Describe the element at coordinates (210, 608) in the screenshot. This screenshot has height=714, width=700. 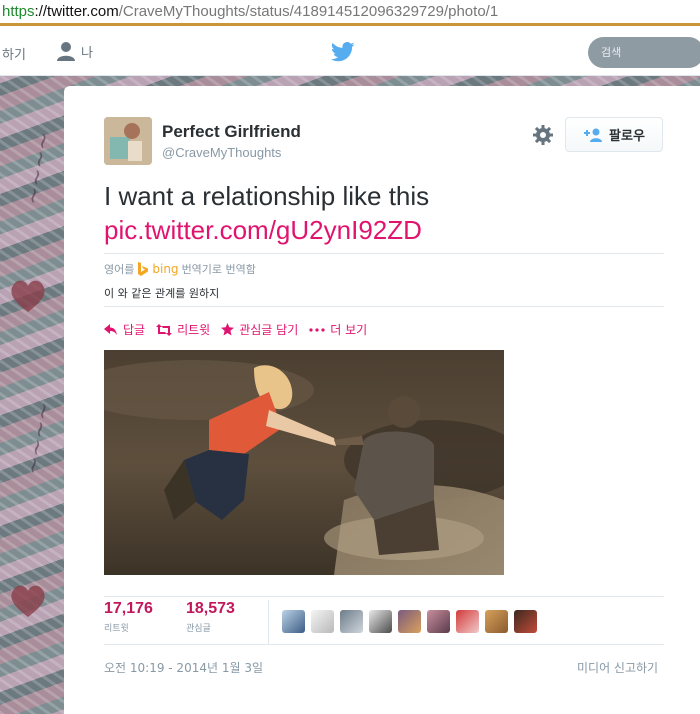
I see `favorite-count: 18,573` at that location.